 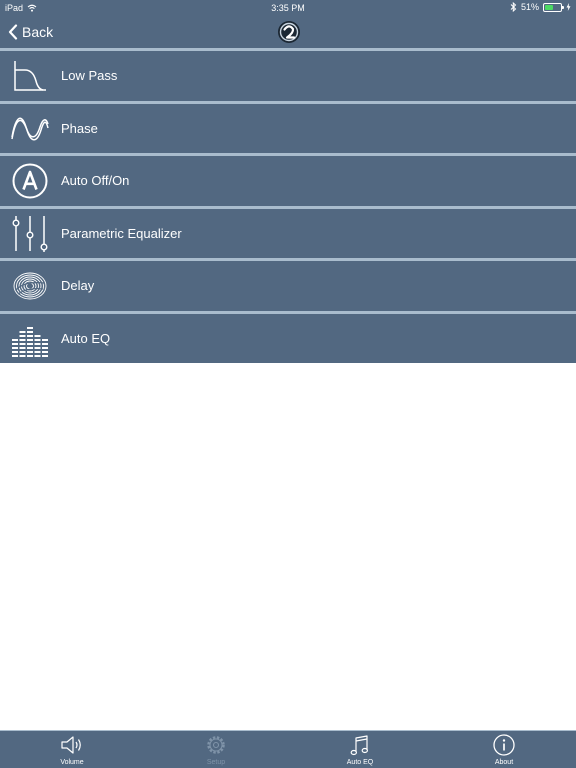 I want to click on menu-item-label: Auto Off/On, so click(x=95, y=180).